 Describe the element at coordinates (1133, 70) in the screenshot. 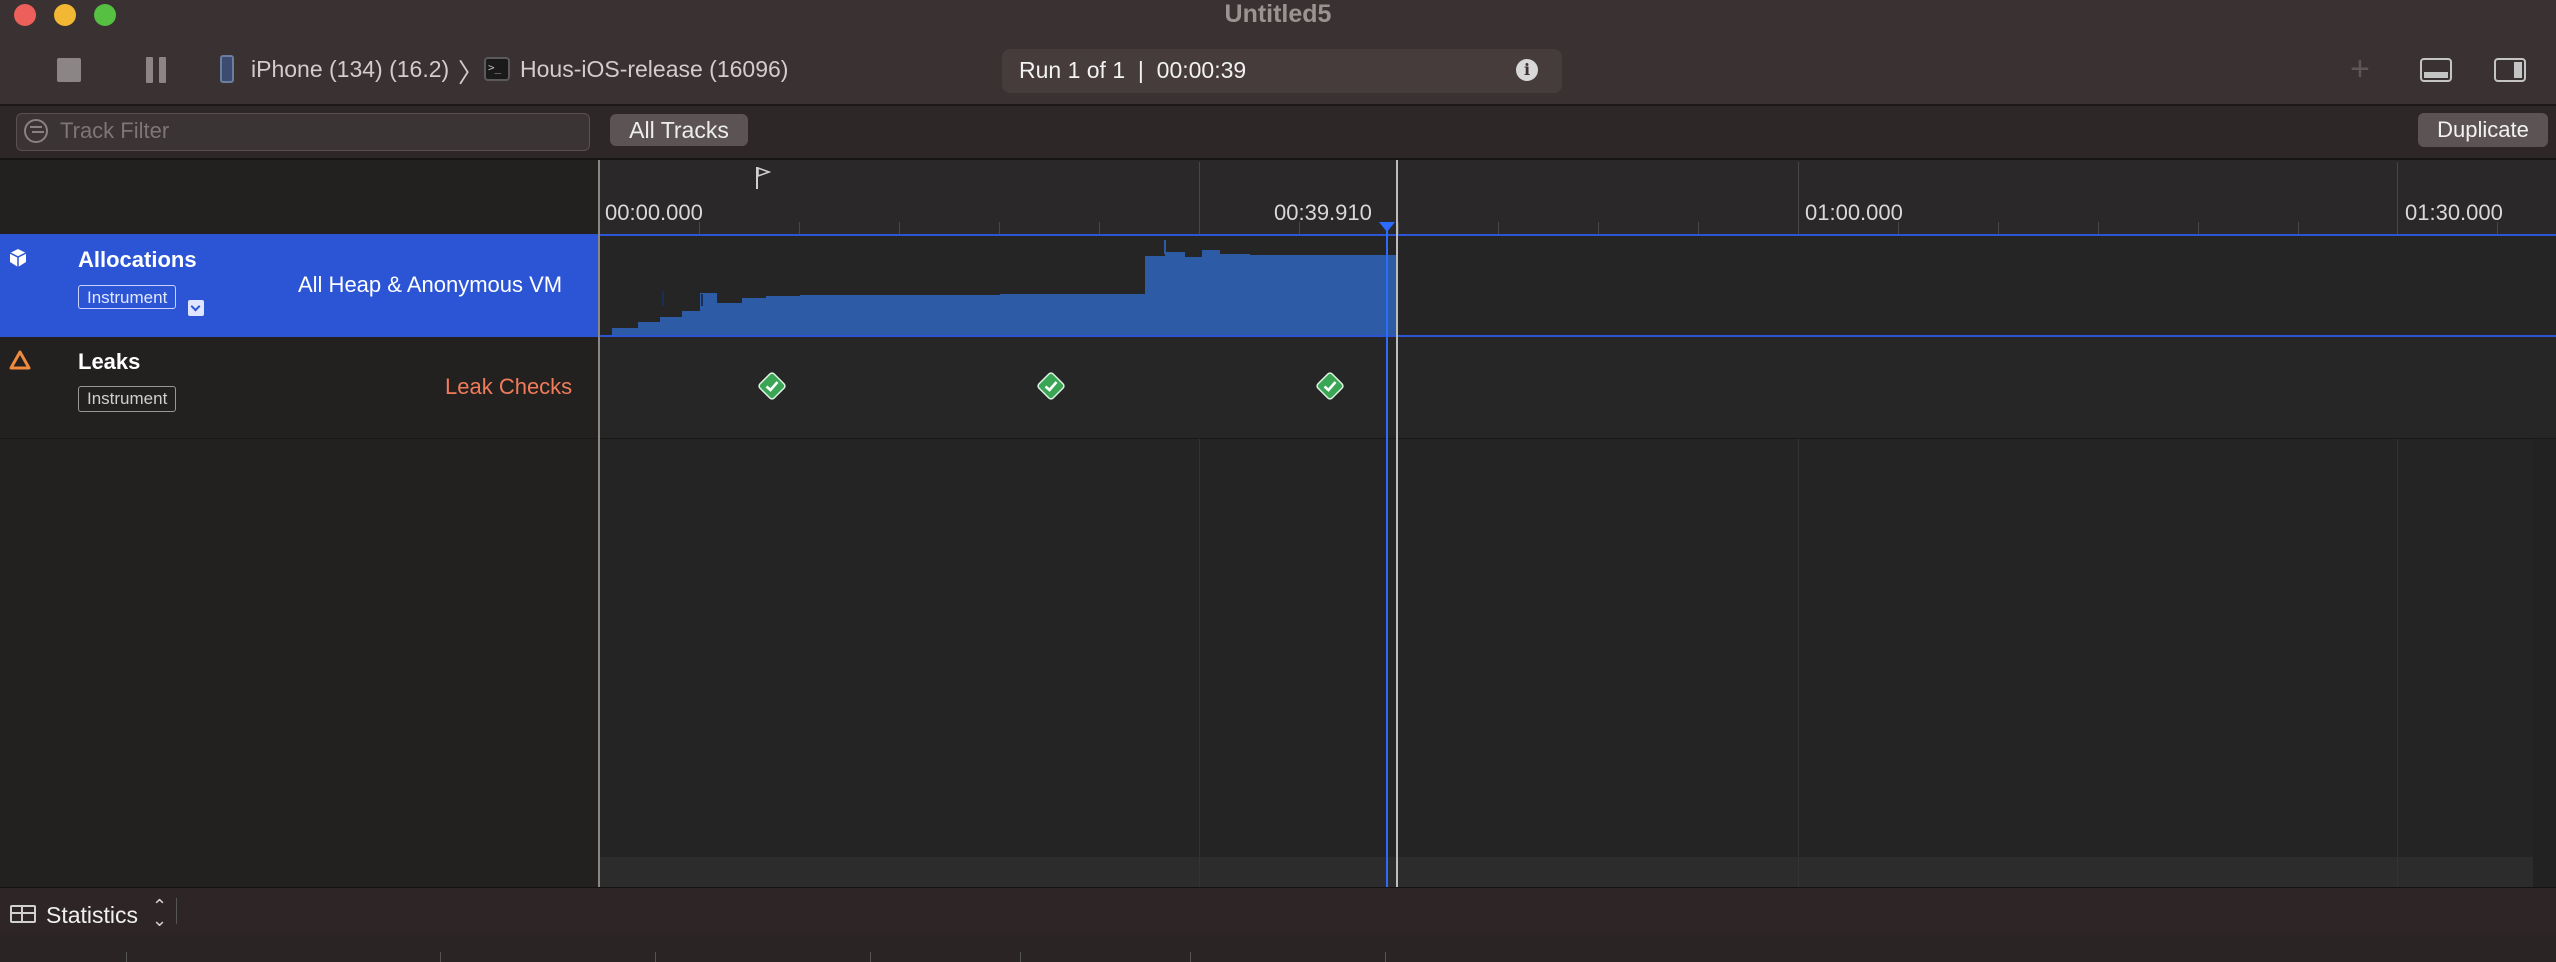

I see `run-status-text: Run 1 of 1 | 00:00:39` at that location.